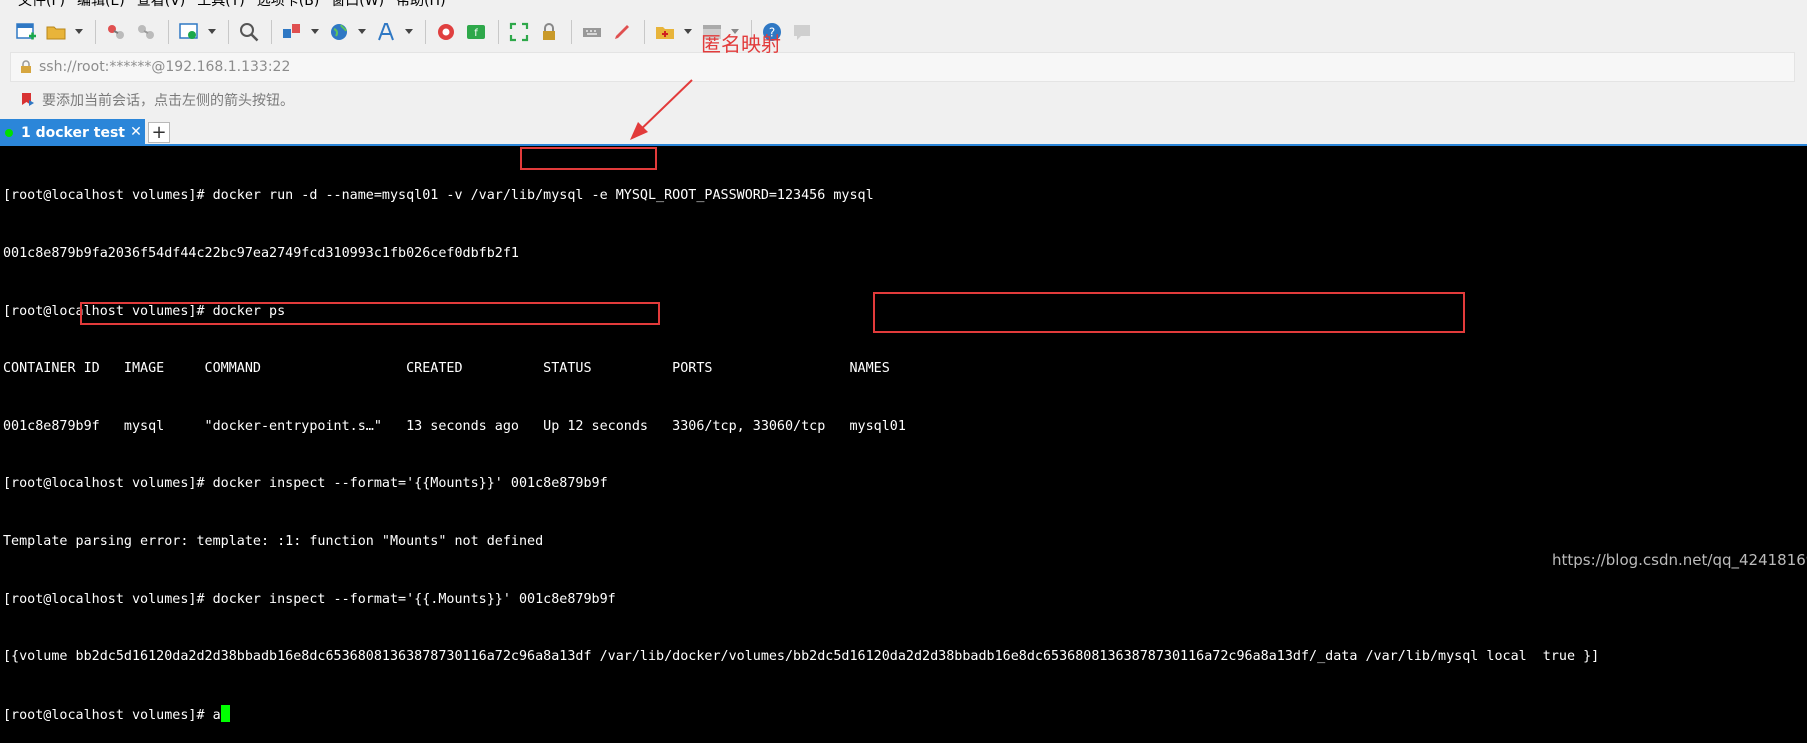 This screenshot has width=1807, height=743. What do you see at coordinates (386, 32) in the screenshot?
I see `font-icon` at bounding box center [386, 32].